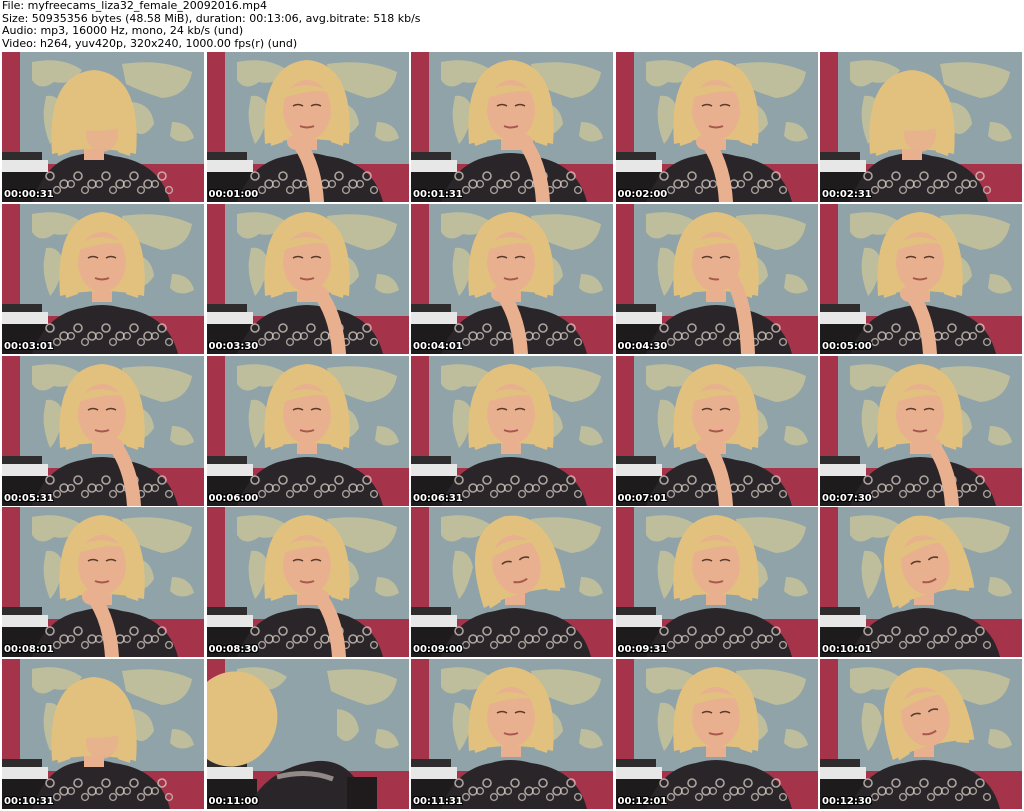  Describe the element at coordinates (642, 346) in the screenshot. I see `thumbnail-timestamp: 00:04:30` at that location.